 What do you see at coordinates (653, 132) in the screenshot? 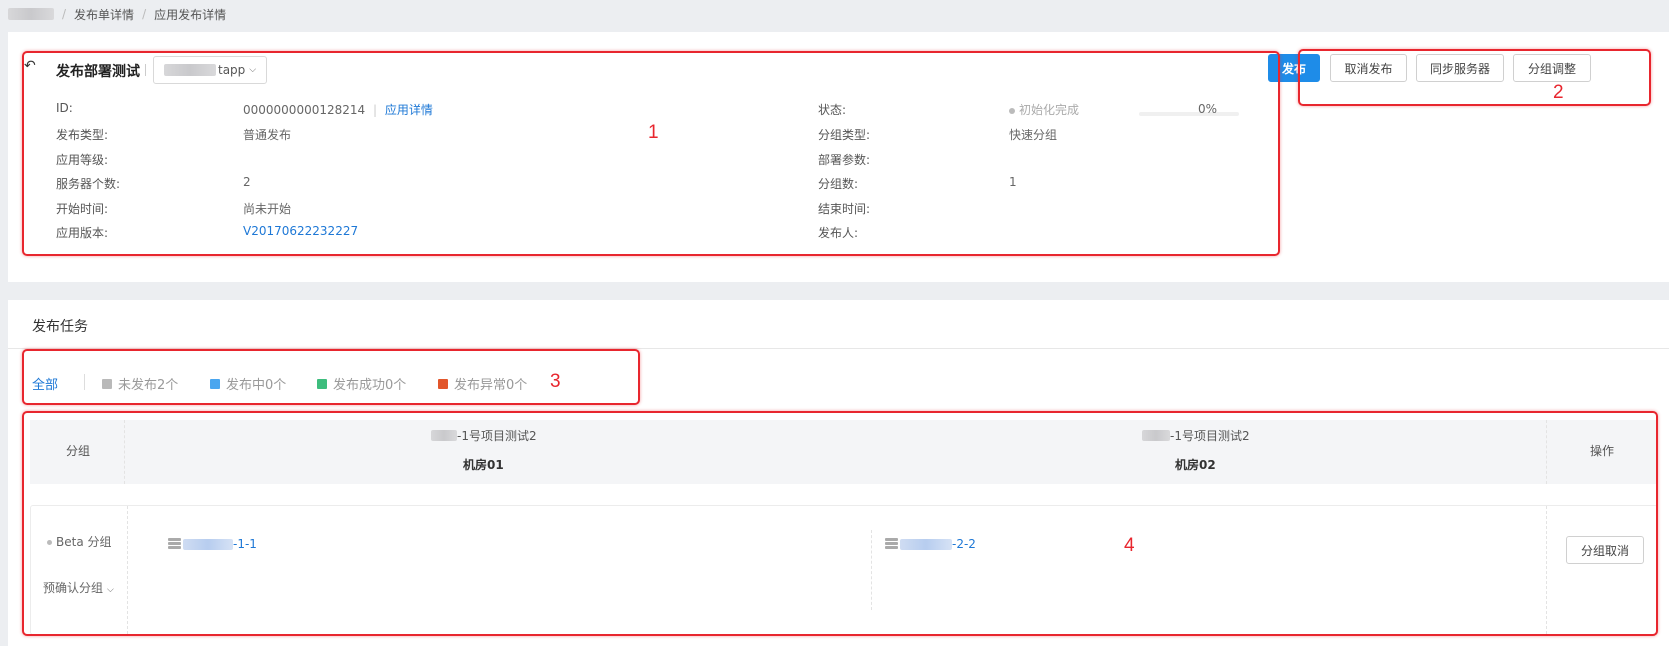
I see `annotation-number-1: 1` at bounding box center [653, 132].